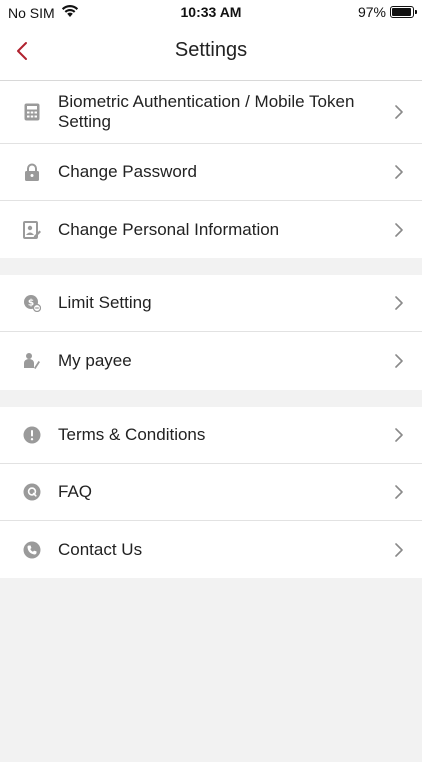  Describe the element at coordinates (32, 361) in the screenshot. I see `payee-icon` at that location.